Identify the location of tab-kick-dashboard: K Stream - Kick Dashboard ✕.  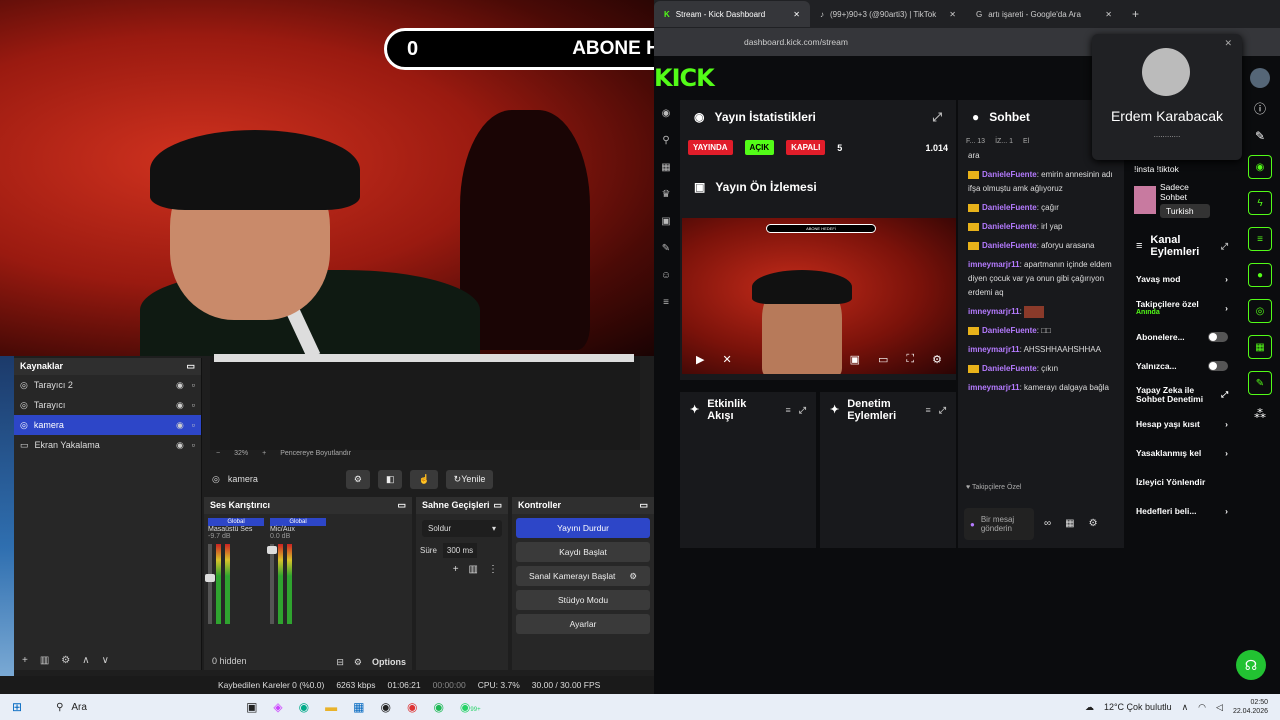
(732, 14).